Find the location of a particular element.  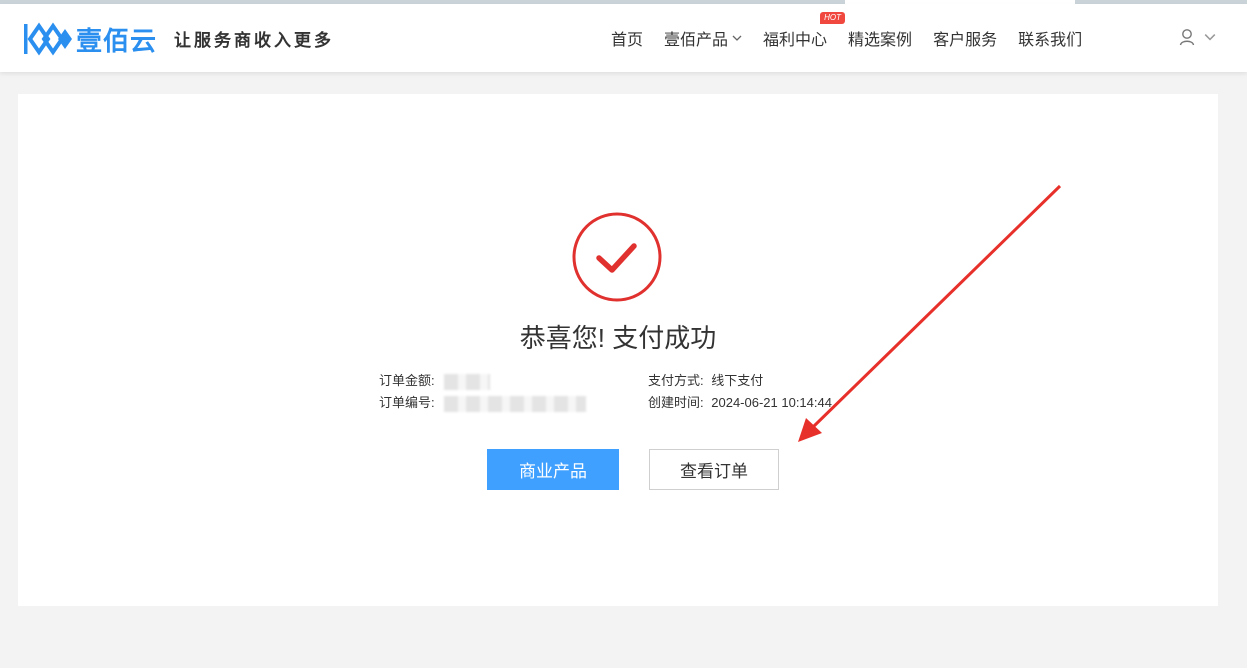

created-time-row: 创建时间: 2024-06-21 10:14:44 is located at coordinates (740, 403).